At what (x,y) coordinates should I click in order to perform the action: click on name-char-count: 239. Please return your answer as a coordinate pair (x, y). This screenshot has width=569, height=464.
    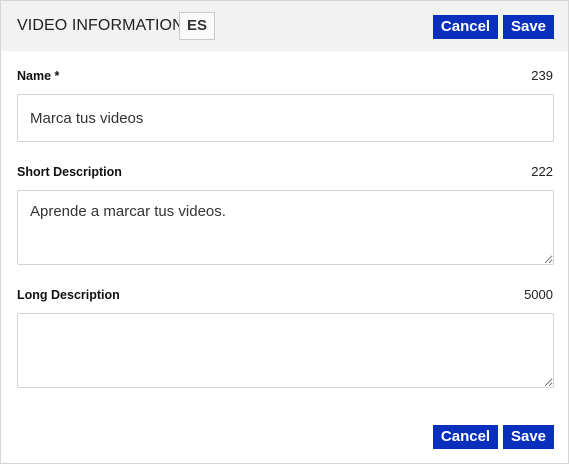
    Looking at the image, I should click on (542, 75).